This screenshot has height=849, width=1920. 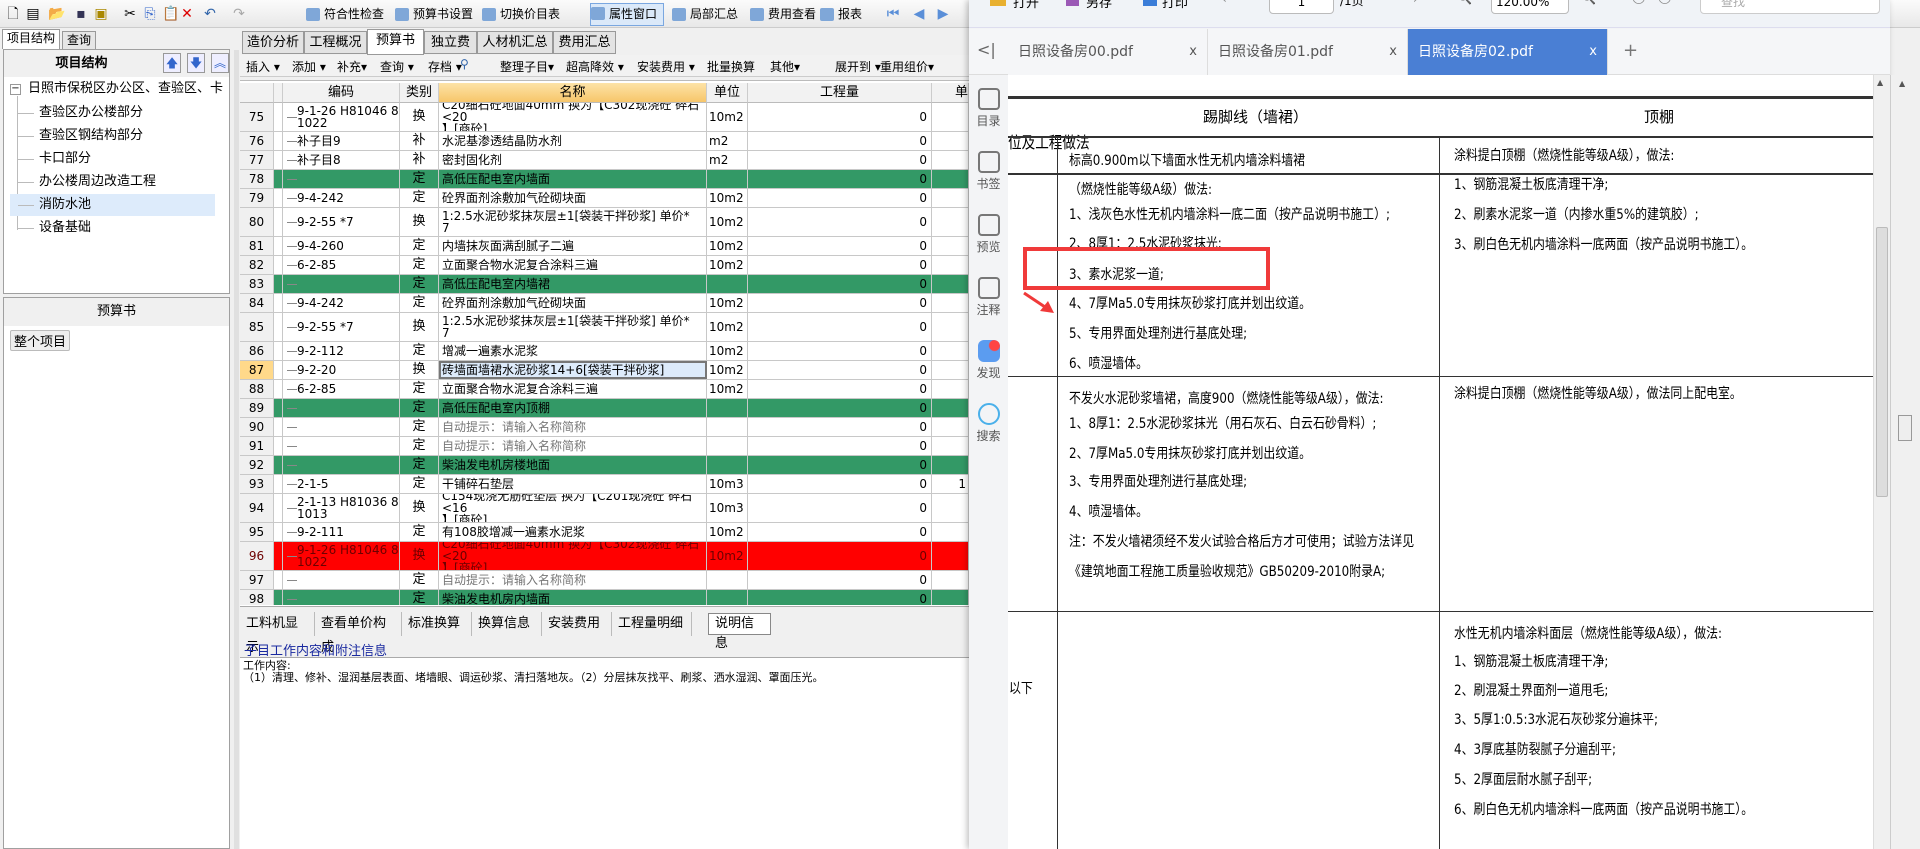 What do you see at coordinates (1108, 52) in the screenshot?
I see `pdf-tab-0: 日照设备房00.pdf x` at bounding box center [1108, 52].